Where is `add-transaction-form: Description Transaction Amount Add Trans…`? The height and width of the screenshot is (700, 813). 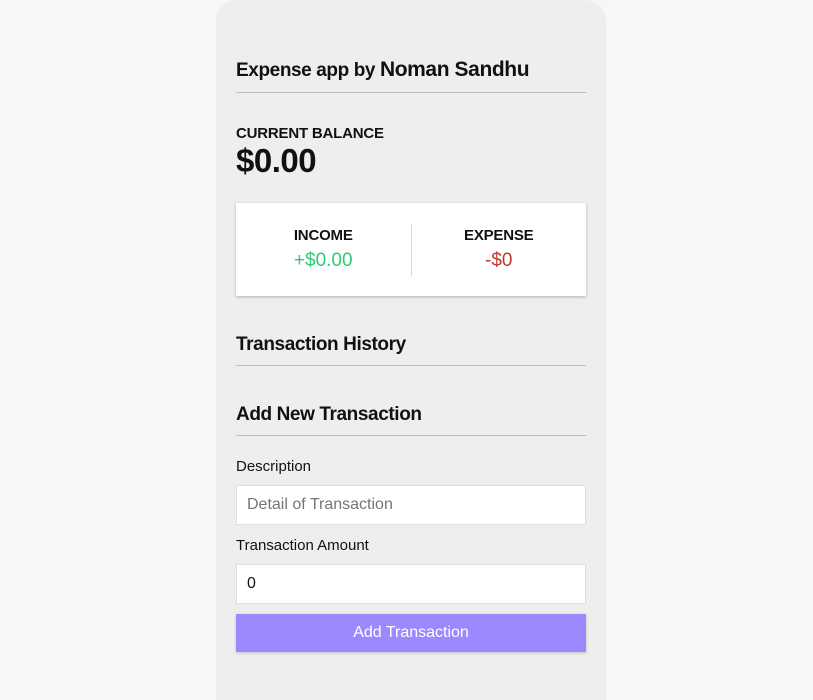
add-transaction-form: Description Transaction Amount Add Trans… is located at coordinates (411, 555).